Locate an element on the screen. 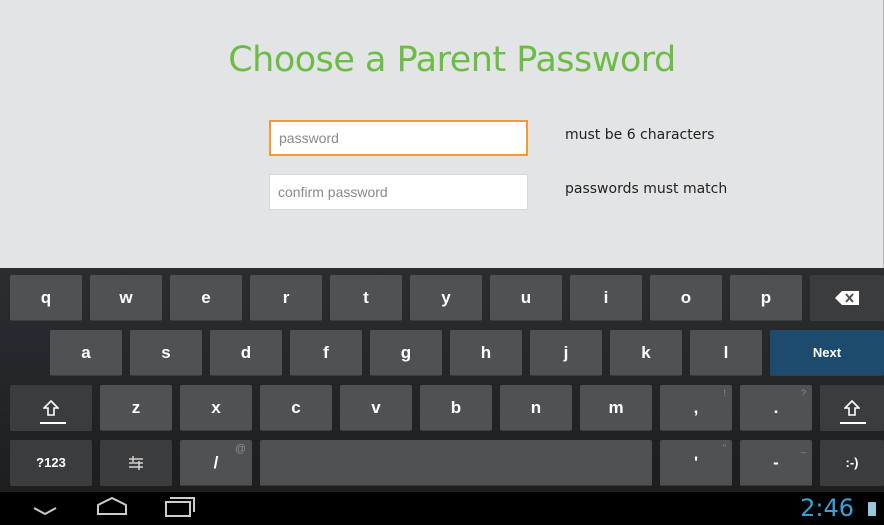 Image resolution: width=884 pixels, height=525 pixels. key-comma: , ! is located at coordinates (696, 408).